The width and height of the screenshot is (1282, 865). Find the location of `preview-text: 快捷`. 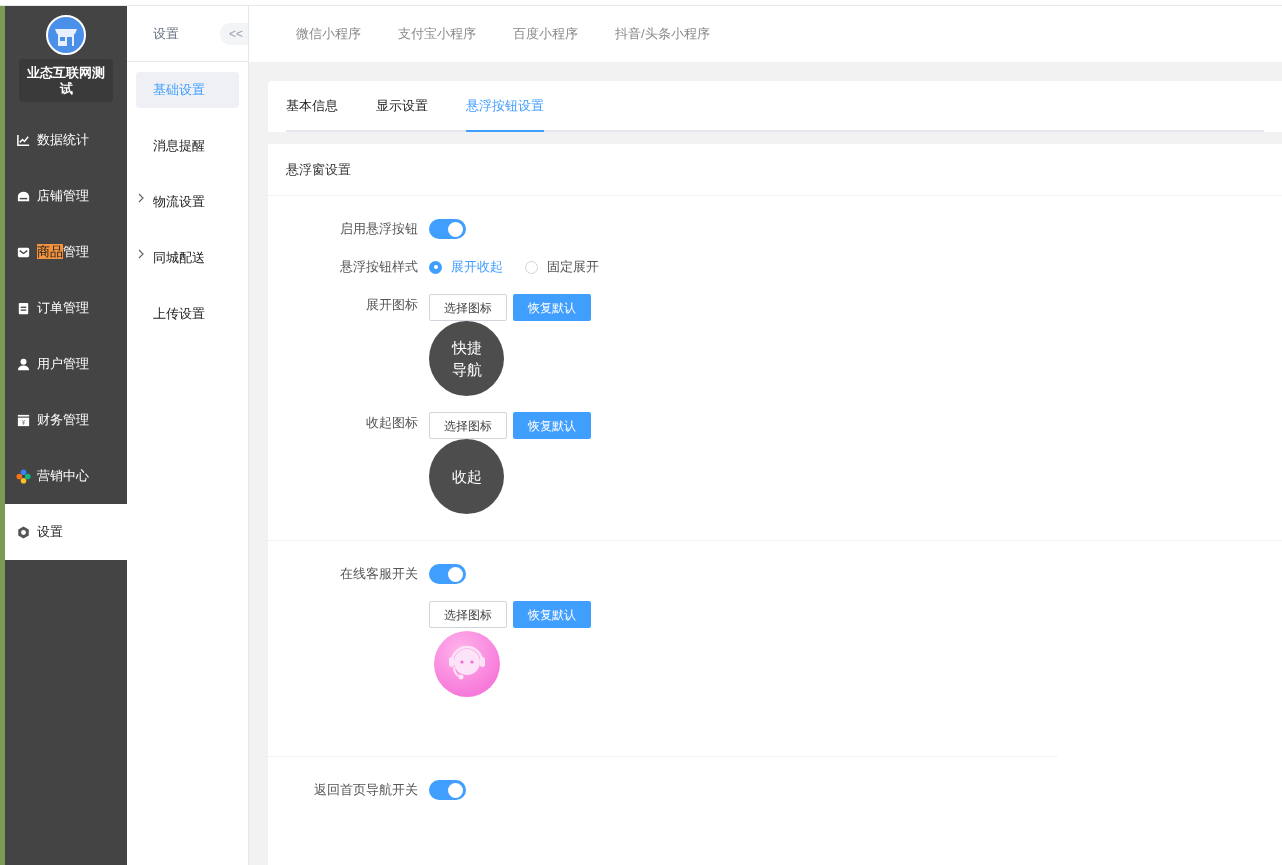

preview-text: 快捷 is located at coordinates (466, 347).